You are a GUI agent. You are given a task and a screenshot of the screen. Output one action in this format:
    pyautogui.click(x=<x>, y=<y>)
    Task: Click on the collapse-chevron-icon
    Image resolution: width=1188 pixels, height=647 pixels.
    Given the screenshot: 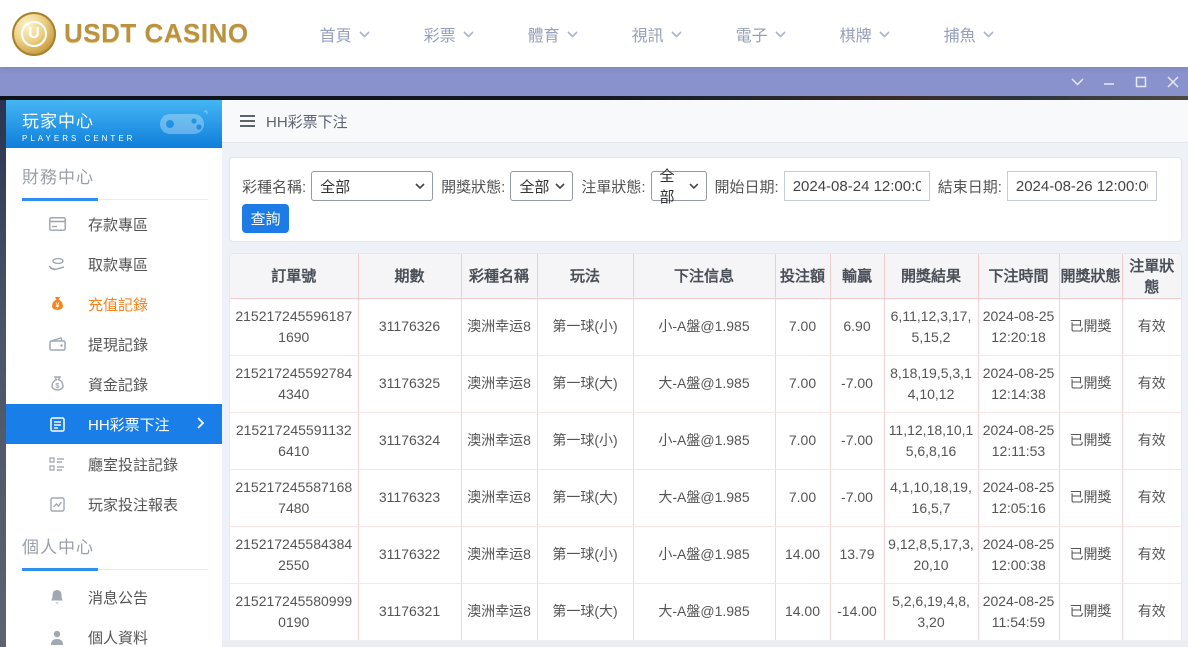 What is the action you would take?
    pyautogui.click(x=1077, y=82)
    